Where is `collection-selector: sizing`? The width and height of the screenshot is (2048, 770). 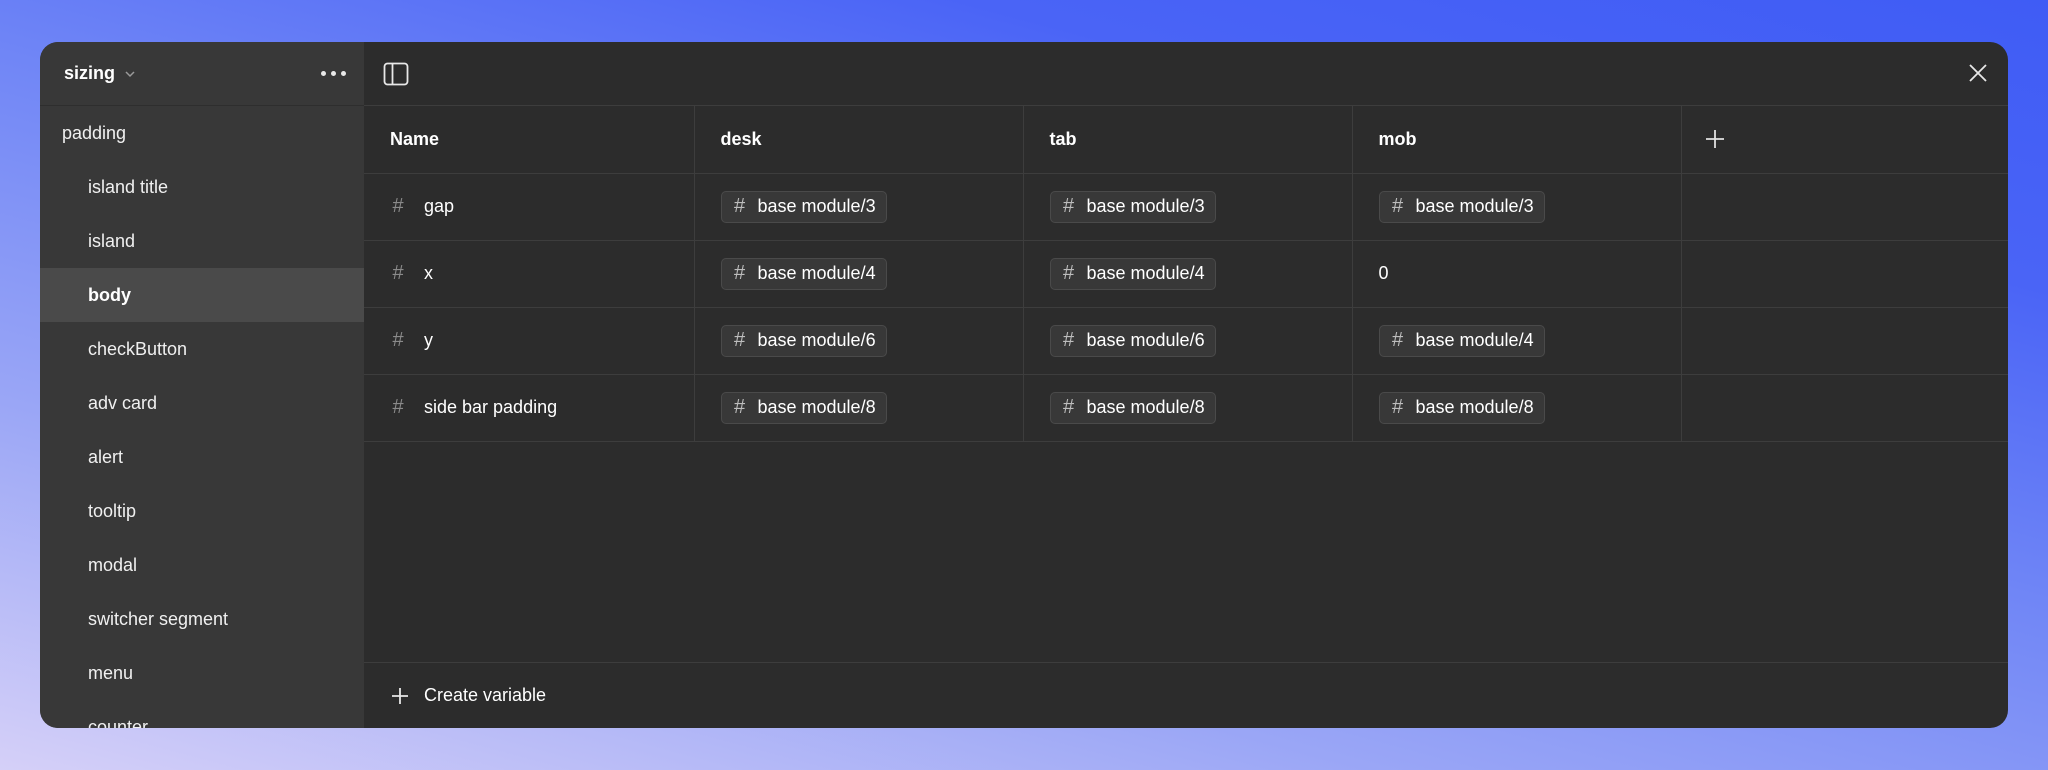
collection-selector: sizing is located at coordinates (100, 73).